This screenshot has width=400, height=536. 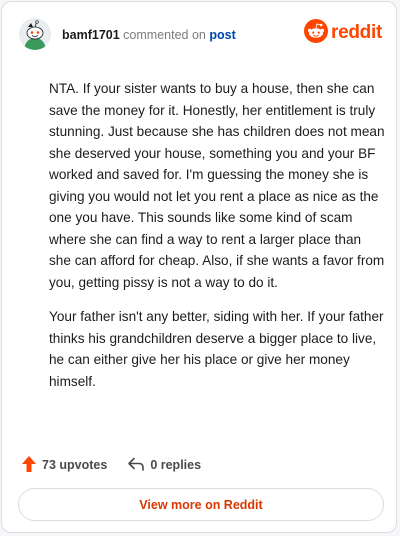 I want to click on comment-header: bamf1701 commented on post reddit, so click(x=200, y=34).